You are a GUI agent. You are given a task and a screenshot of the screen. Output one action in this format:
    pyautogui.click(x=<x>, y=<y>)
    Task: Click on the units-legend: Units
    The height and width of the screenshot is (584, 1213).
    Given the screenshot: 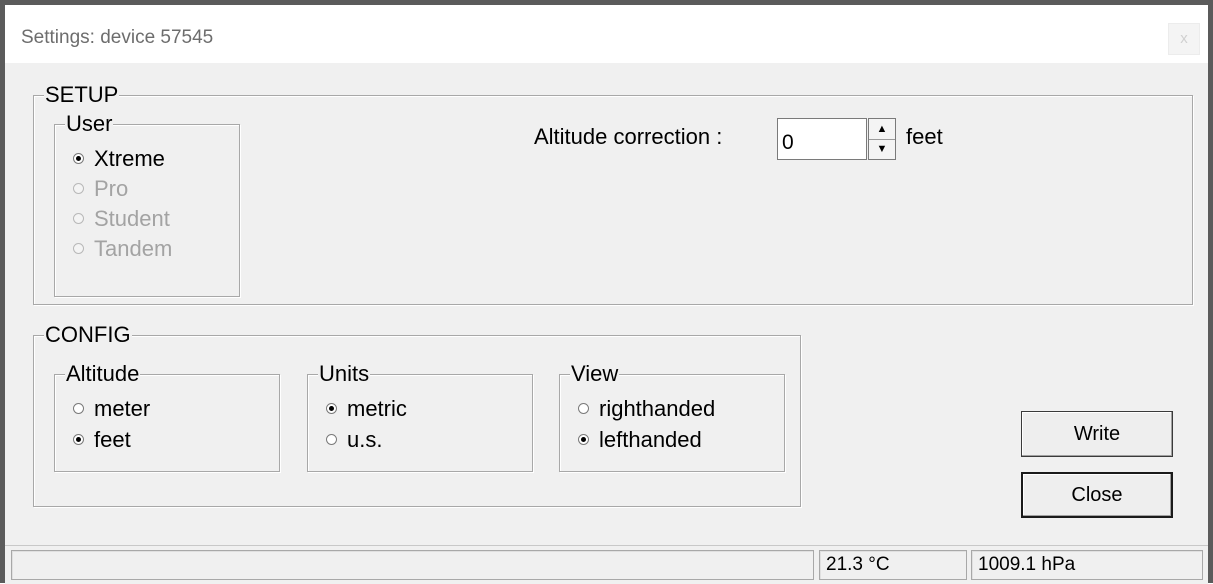 What is the action you would take?
    pyautogui.click(x=344, y=374)
    